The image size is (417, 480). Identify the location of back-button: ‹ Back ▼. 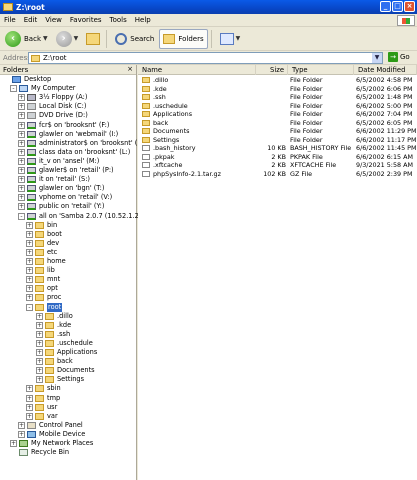
(26, 39).